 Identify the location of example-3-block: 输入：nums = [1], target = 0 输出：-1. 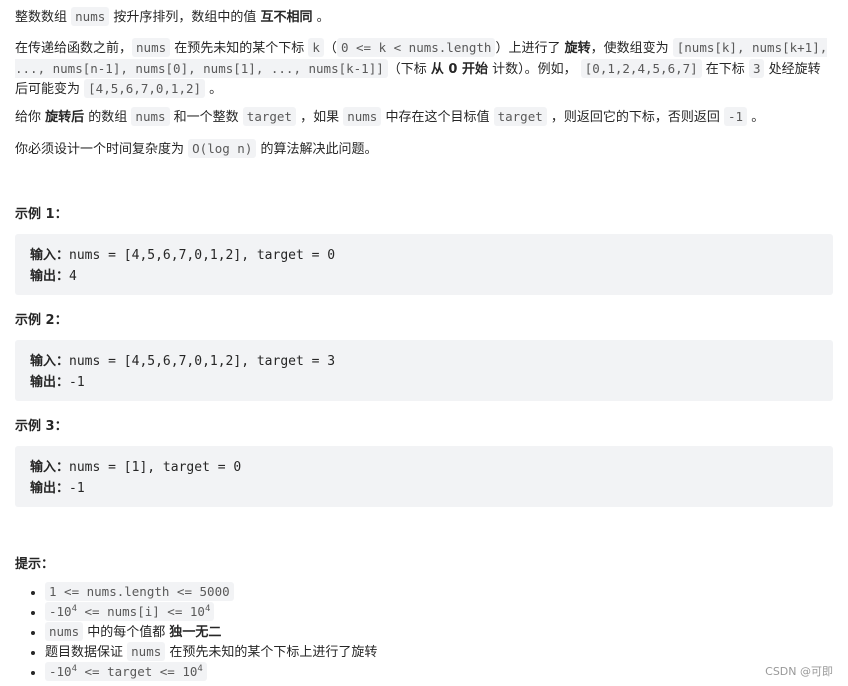
(424, 476).